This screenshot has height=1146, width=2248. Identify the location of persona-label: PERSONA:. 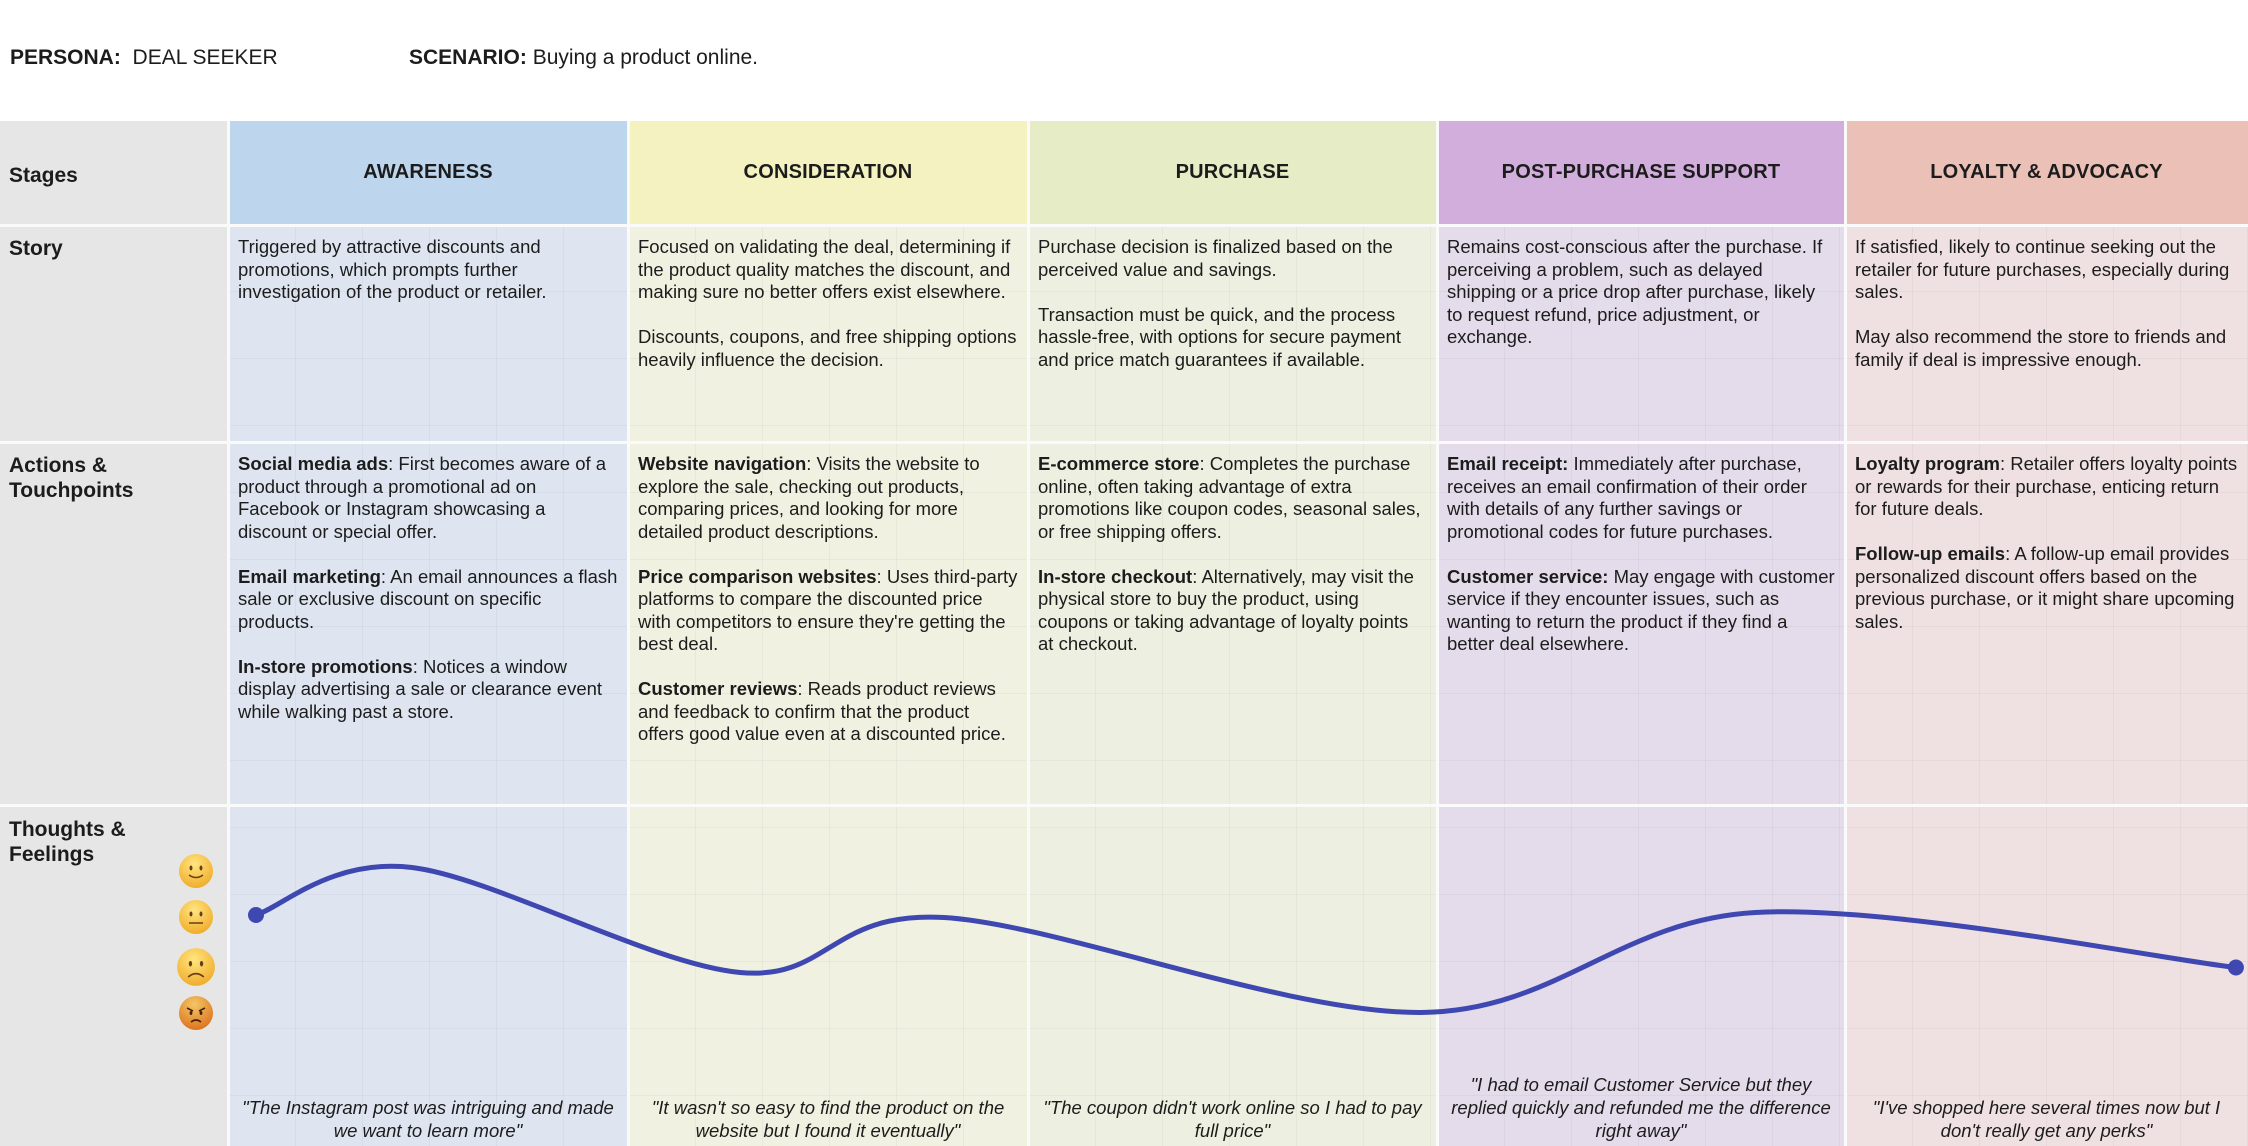
(65, 57).